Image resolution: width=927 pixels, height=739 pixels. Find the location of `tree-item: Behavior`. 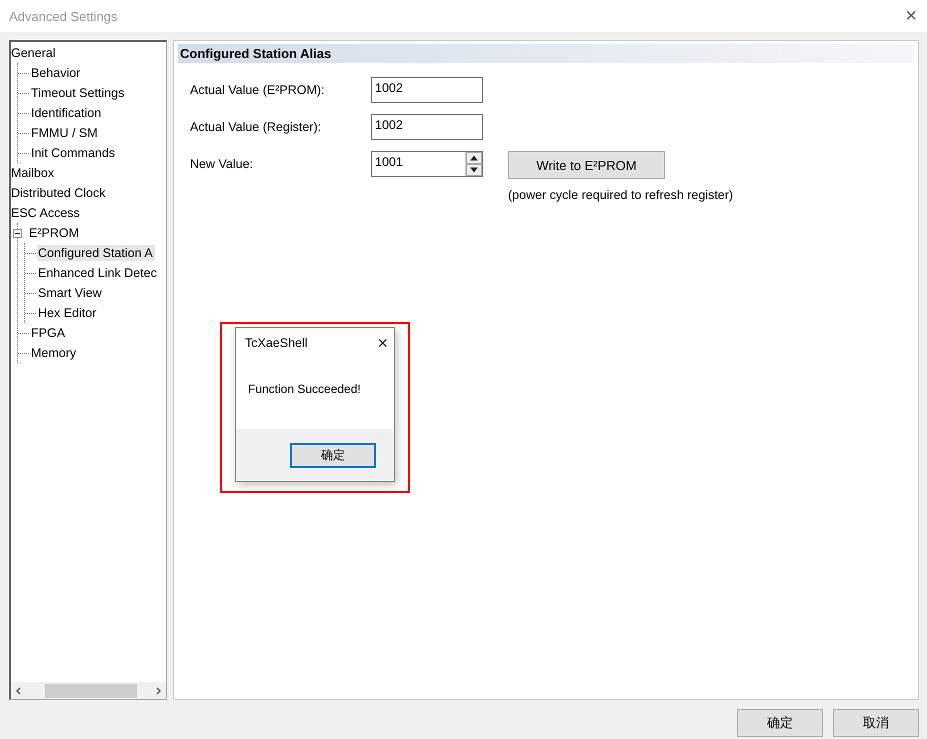

tree-item: Behavior is located at coordinates (56, 73).